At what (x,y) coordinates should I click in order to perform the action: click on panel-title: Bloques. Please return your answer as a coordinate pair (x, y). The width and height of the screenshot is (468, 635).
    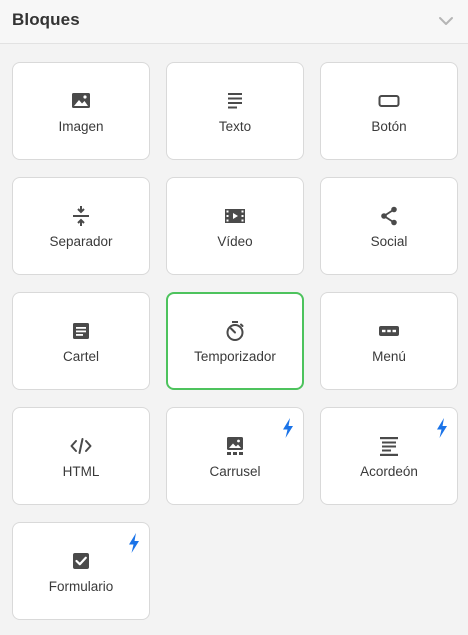
    Looking at the image, I should click on (46, 19).